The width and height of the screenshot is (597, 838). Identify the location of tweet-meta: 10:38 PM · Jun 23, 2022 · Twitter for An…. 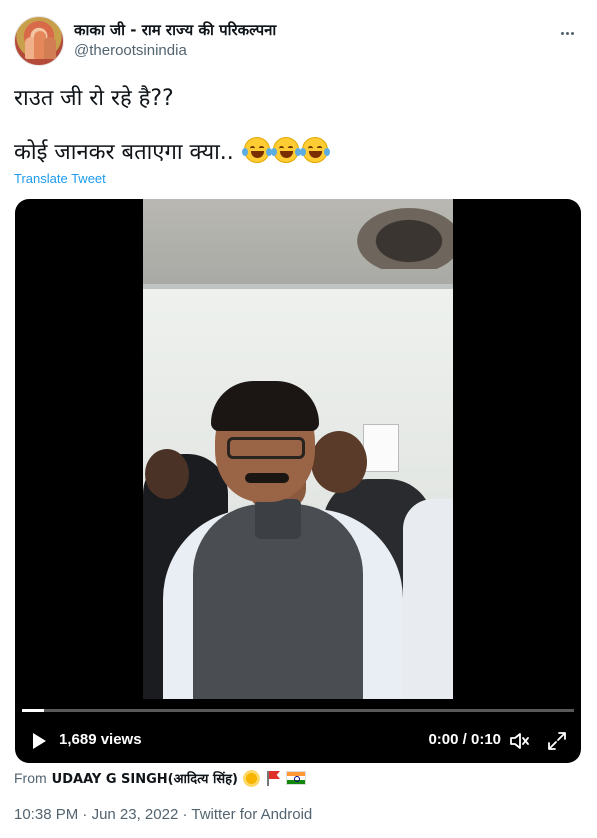
(163, 814).